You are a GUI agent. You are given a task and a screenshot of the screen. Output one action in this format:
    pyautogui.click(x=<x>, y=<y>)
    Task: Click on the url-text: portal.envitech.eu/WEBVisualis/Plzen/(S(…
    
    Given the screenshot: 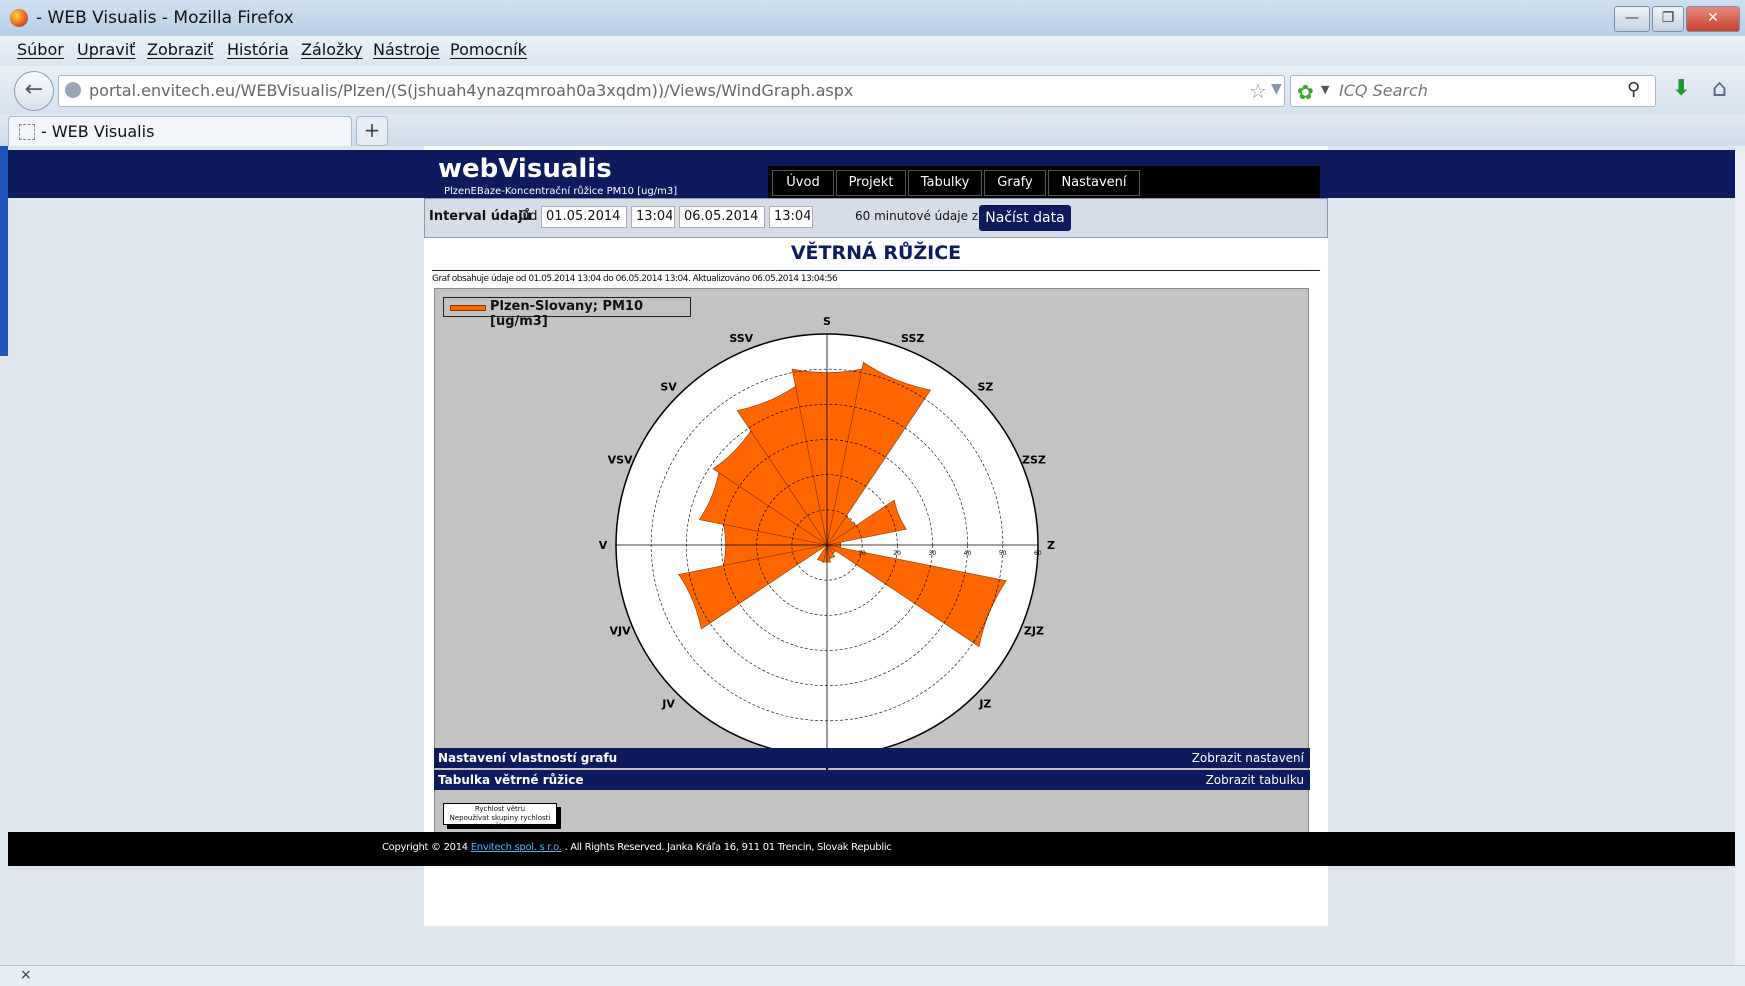 What is the action you would take?
    pyautogui.click(x=471, y=90)
    